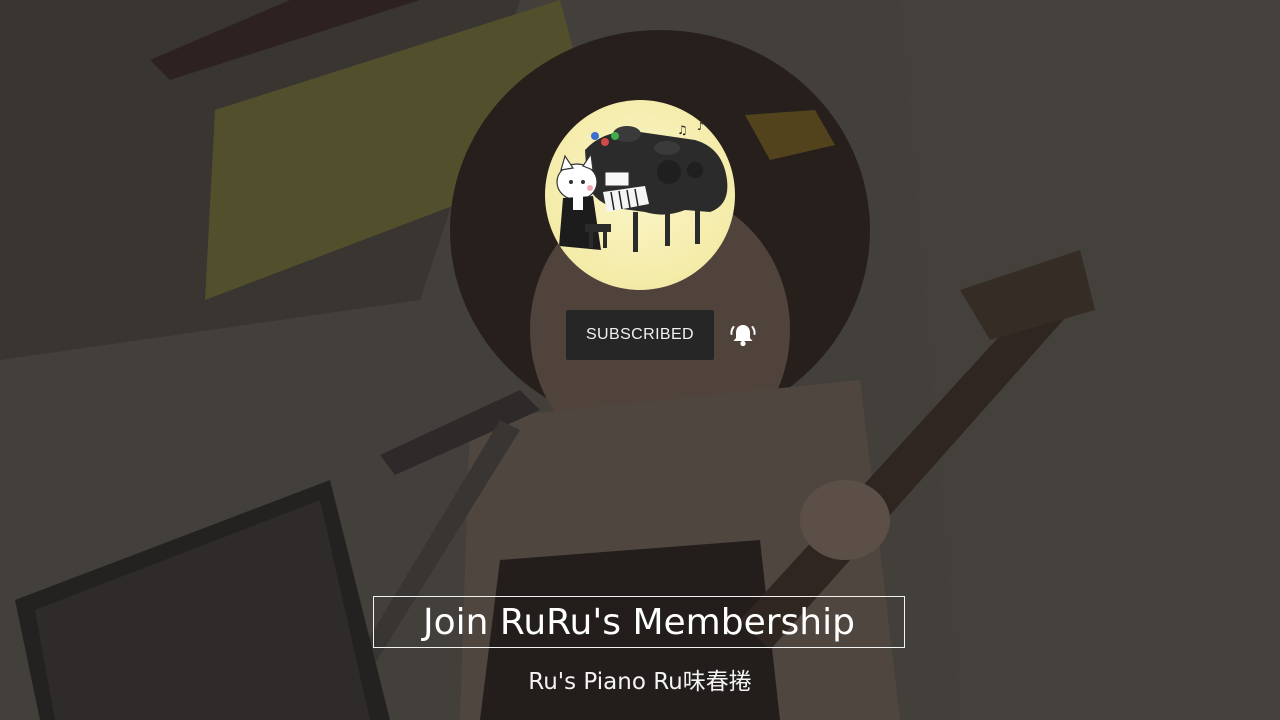  I want to click on cat-playing-gamepad-piano-logo: ♫ ♪, so click(642, 186).